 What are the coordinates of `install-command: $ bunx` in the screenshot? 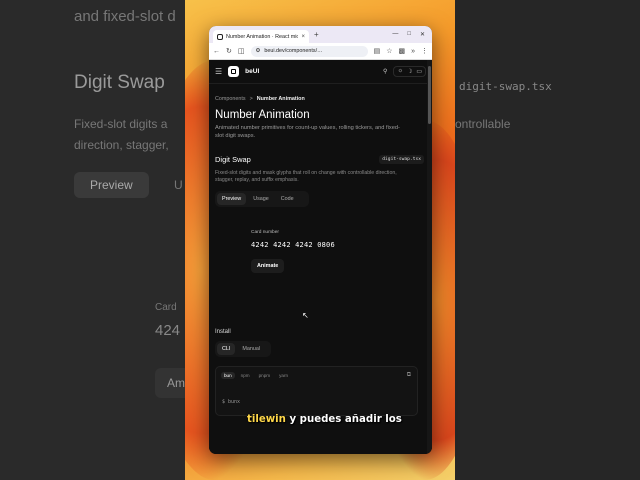 It's located at (231, 402).